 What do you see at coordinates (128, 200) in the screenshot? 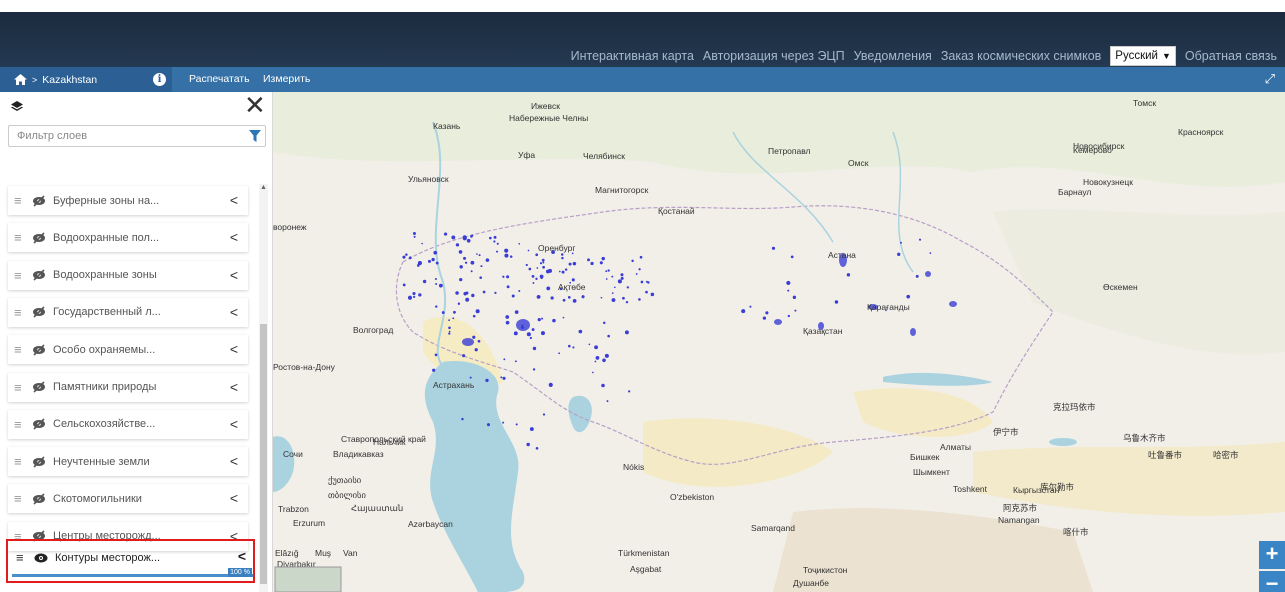
I see `layer-item: ≡ Буферные зоны на... <` at bounding box center [128, 200].